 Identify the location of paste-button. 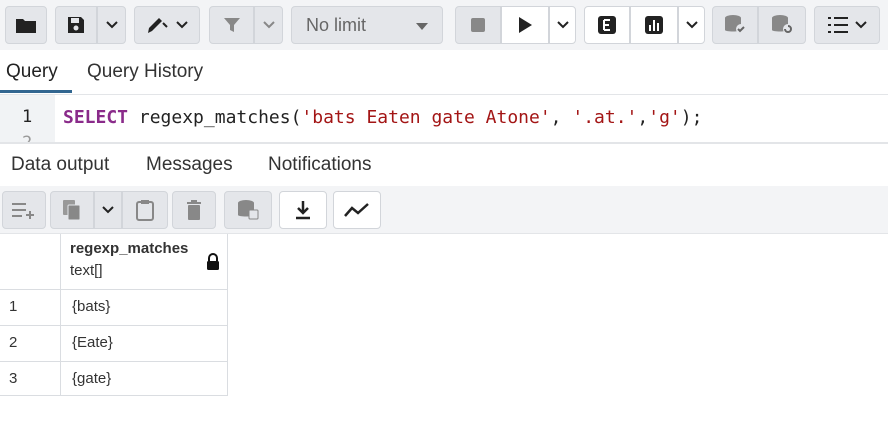
(145, 210).